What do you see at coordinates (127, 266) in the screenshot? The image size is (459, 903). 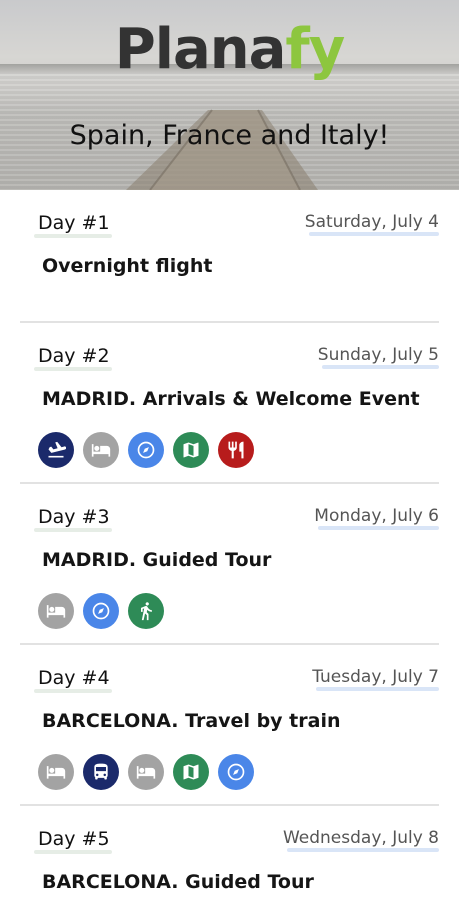 I see `day-title: Overnight flight` at bounding box center [127, 266].